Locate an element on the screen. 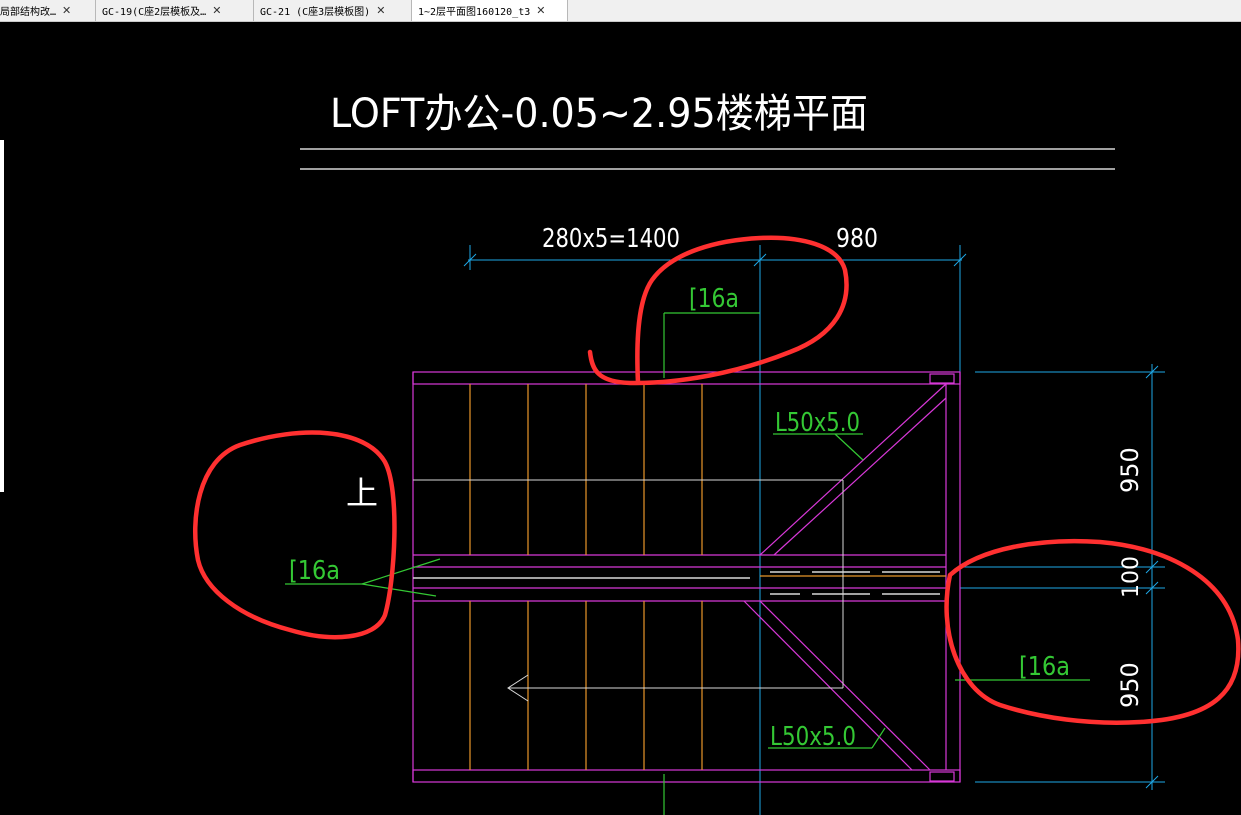 This screenshot has width=1241, height=815. dimension-right-bottom: 950 is located at coordinates (1130, 685).